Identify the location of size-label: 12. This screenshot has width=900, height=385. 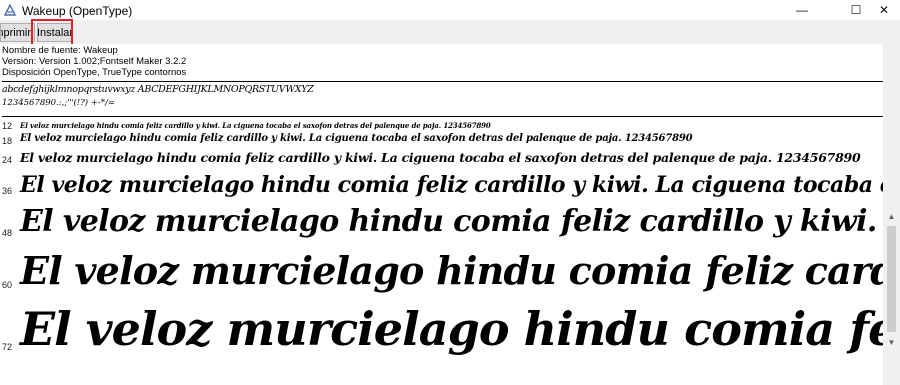
(7, 126).